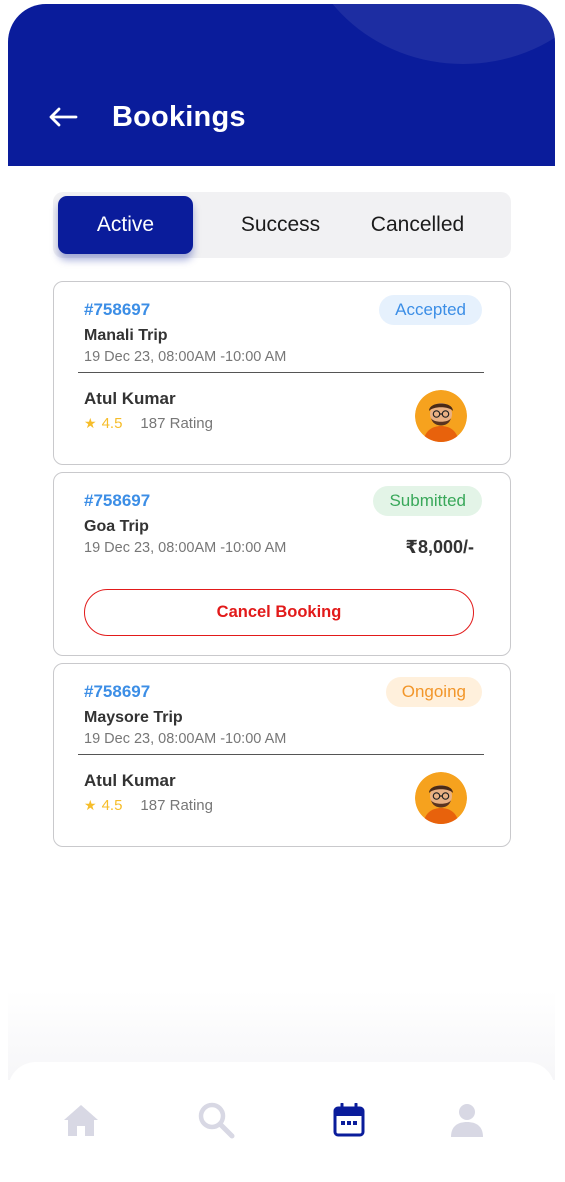 The height and width of the screenshot is (1182, 565). I want to click on nav-home, so click(81, 1120).